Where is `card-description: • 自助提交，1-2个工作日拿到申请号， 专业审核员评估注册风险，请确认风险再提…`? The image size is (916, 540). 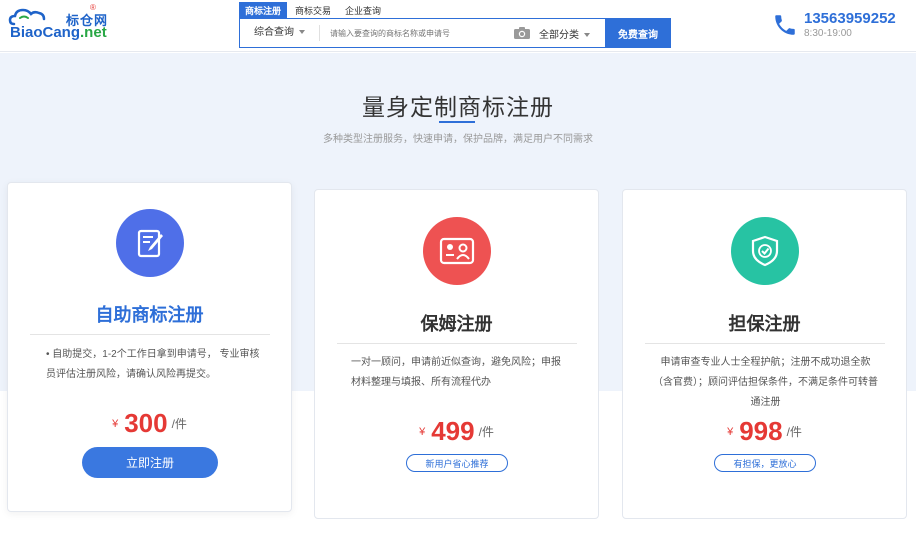
card-description: • 自助提交，1-2个工作日拿到申请号， 专业审核员评估注册风险，请确认风险再提… is located at coordinates (153, 364).